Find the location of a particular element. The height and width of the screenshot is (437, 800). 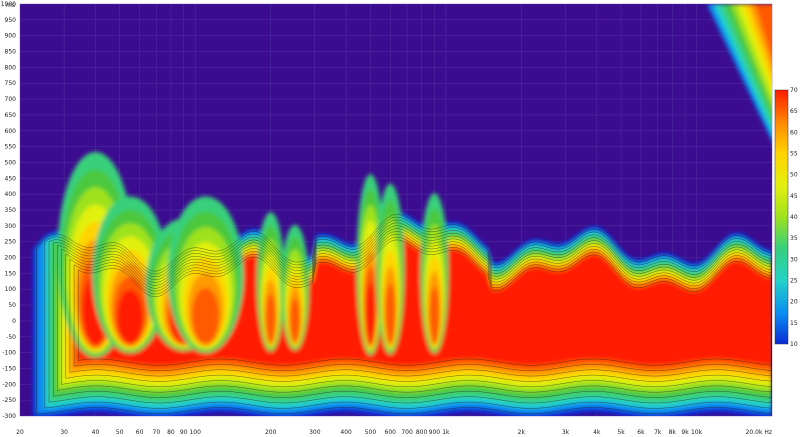

colorbar-gradient is located at coordinates (781, 217).